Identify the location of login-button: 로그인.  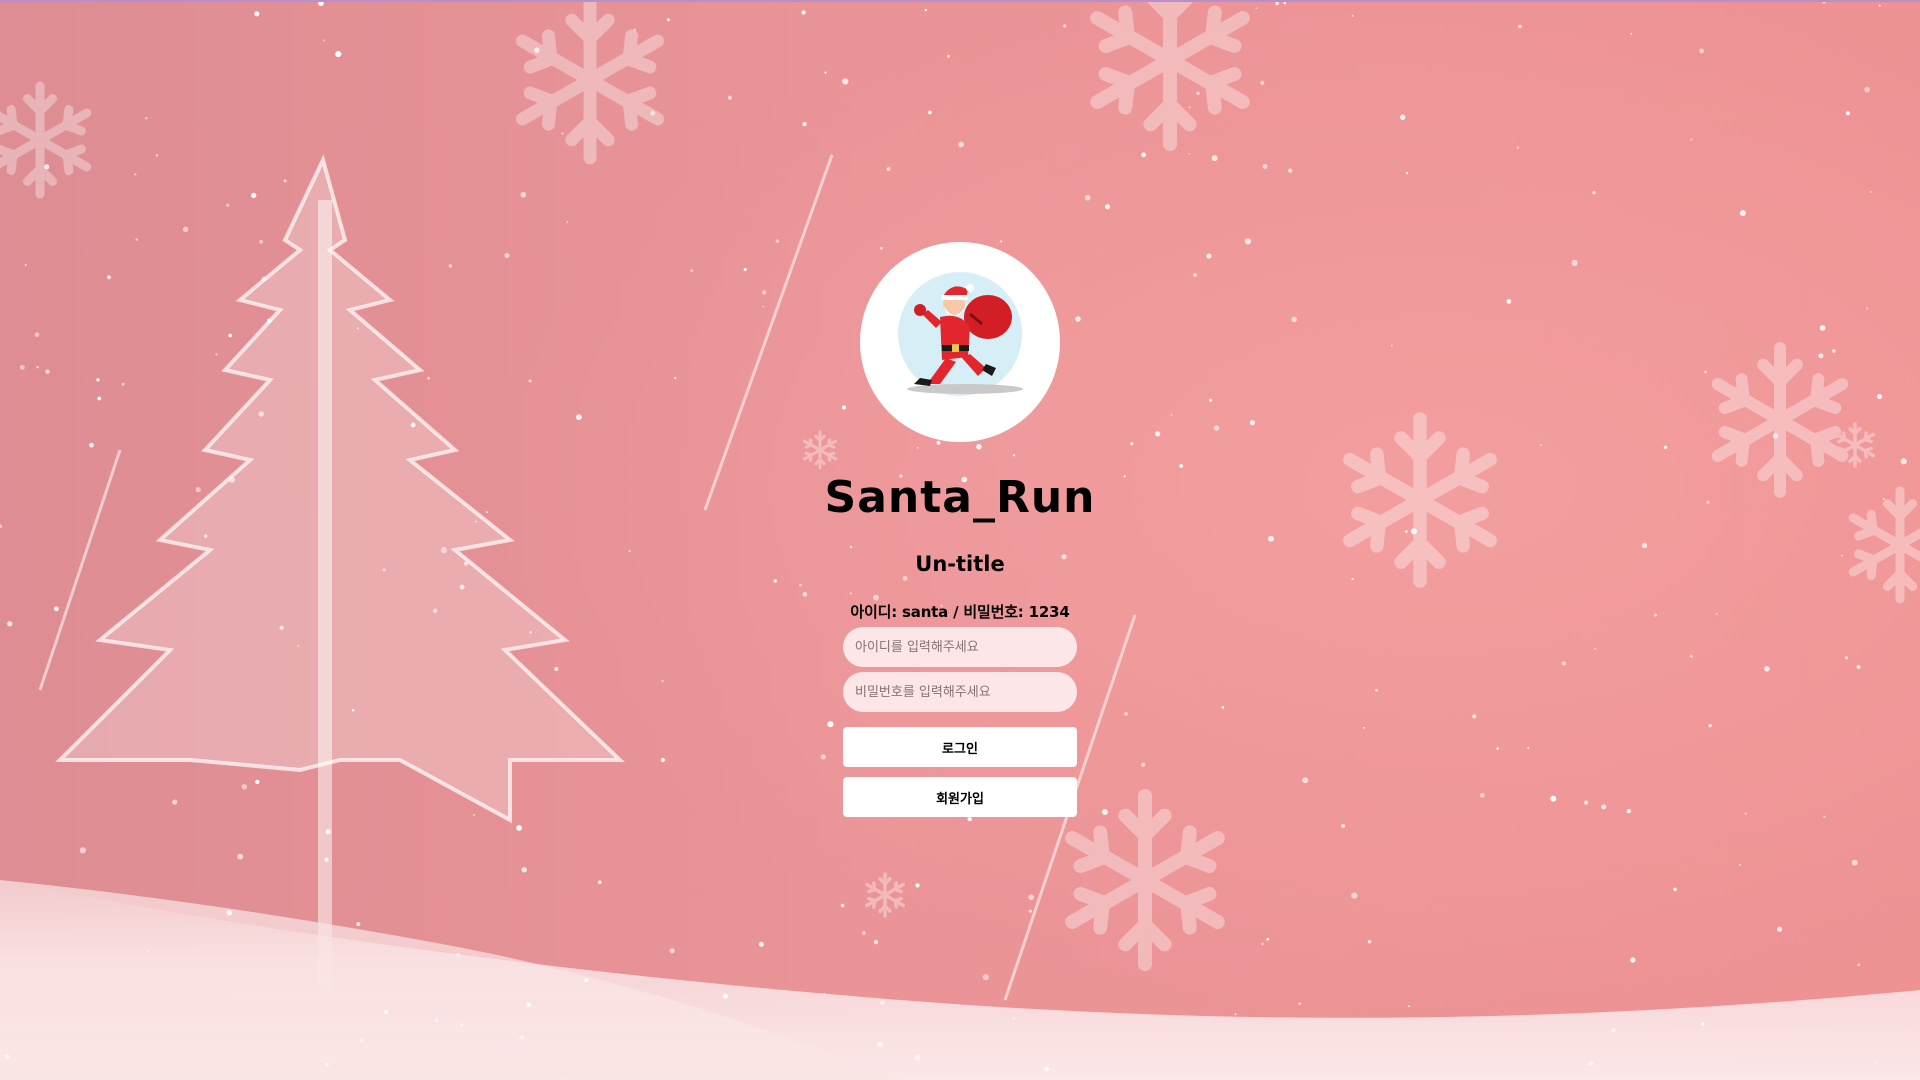
(960, 747).